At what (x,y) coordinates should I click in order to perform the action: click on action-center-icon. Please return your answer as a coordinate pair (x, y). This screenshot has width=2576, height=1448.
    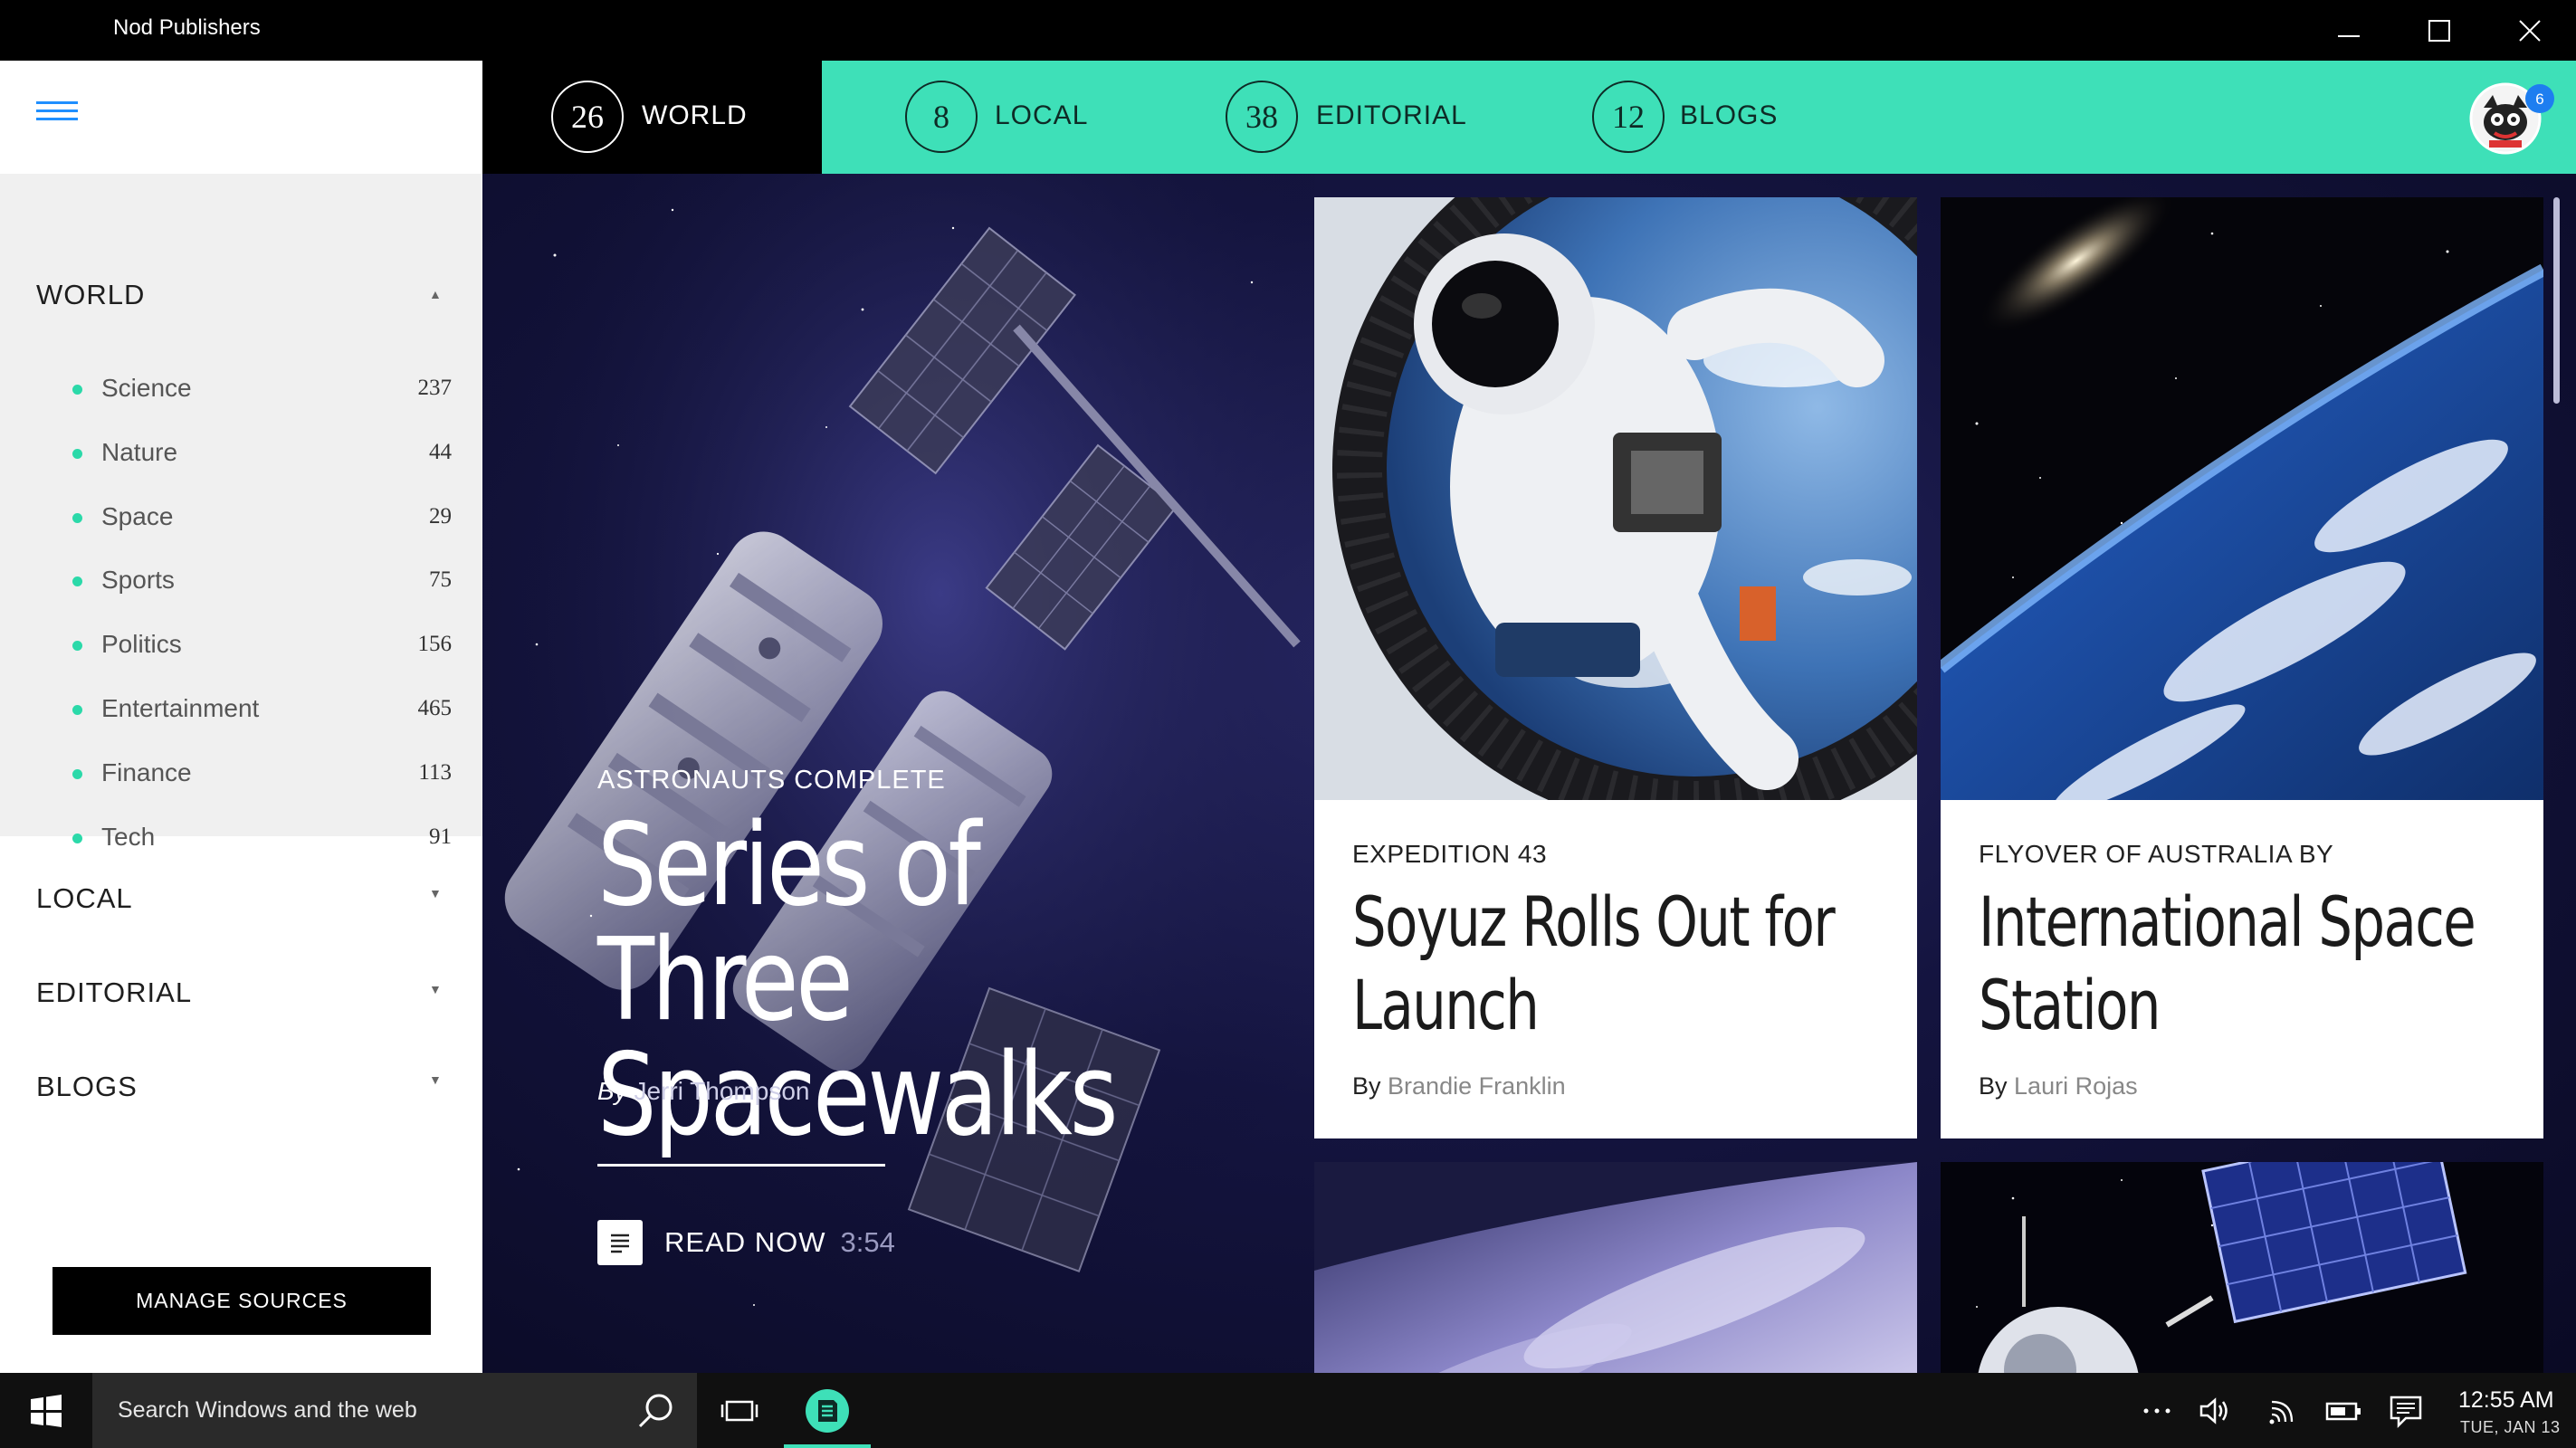
    Looking at the image, I should click on (2406, 1411).